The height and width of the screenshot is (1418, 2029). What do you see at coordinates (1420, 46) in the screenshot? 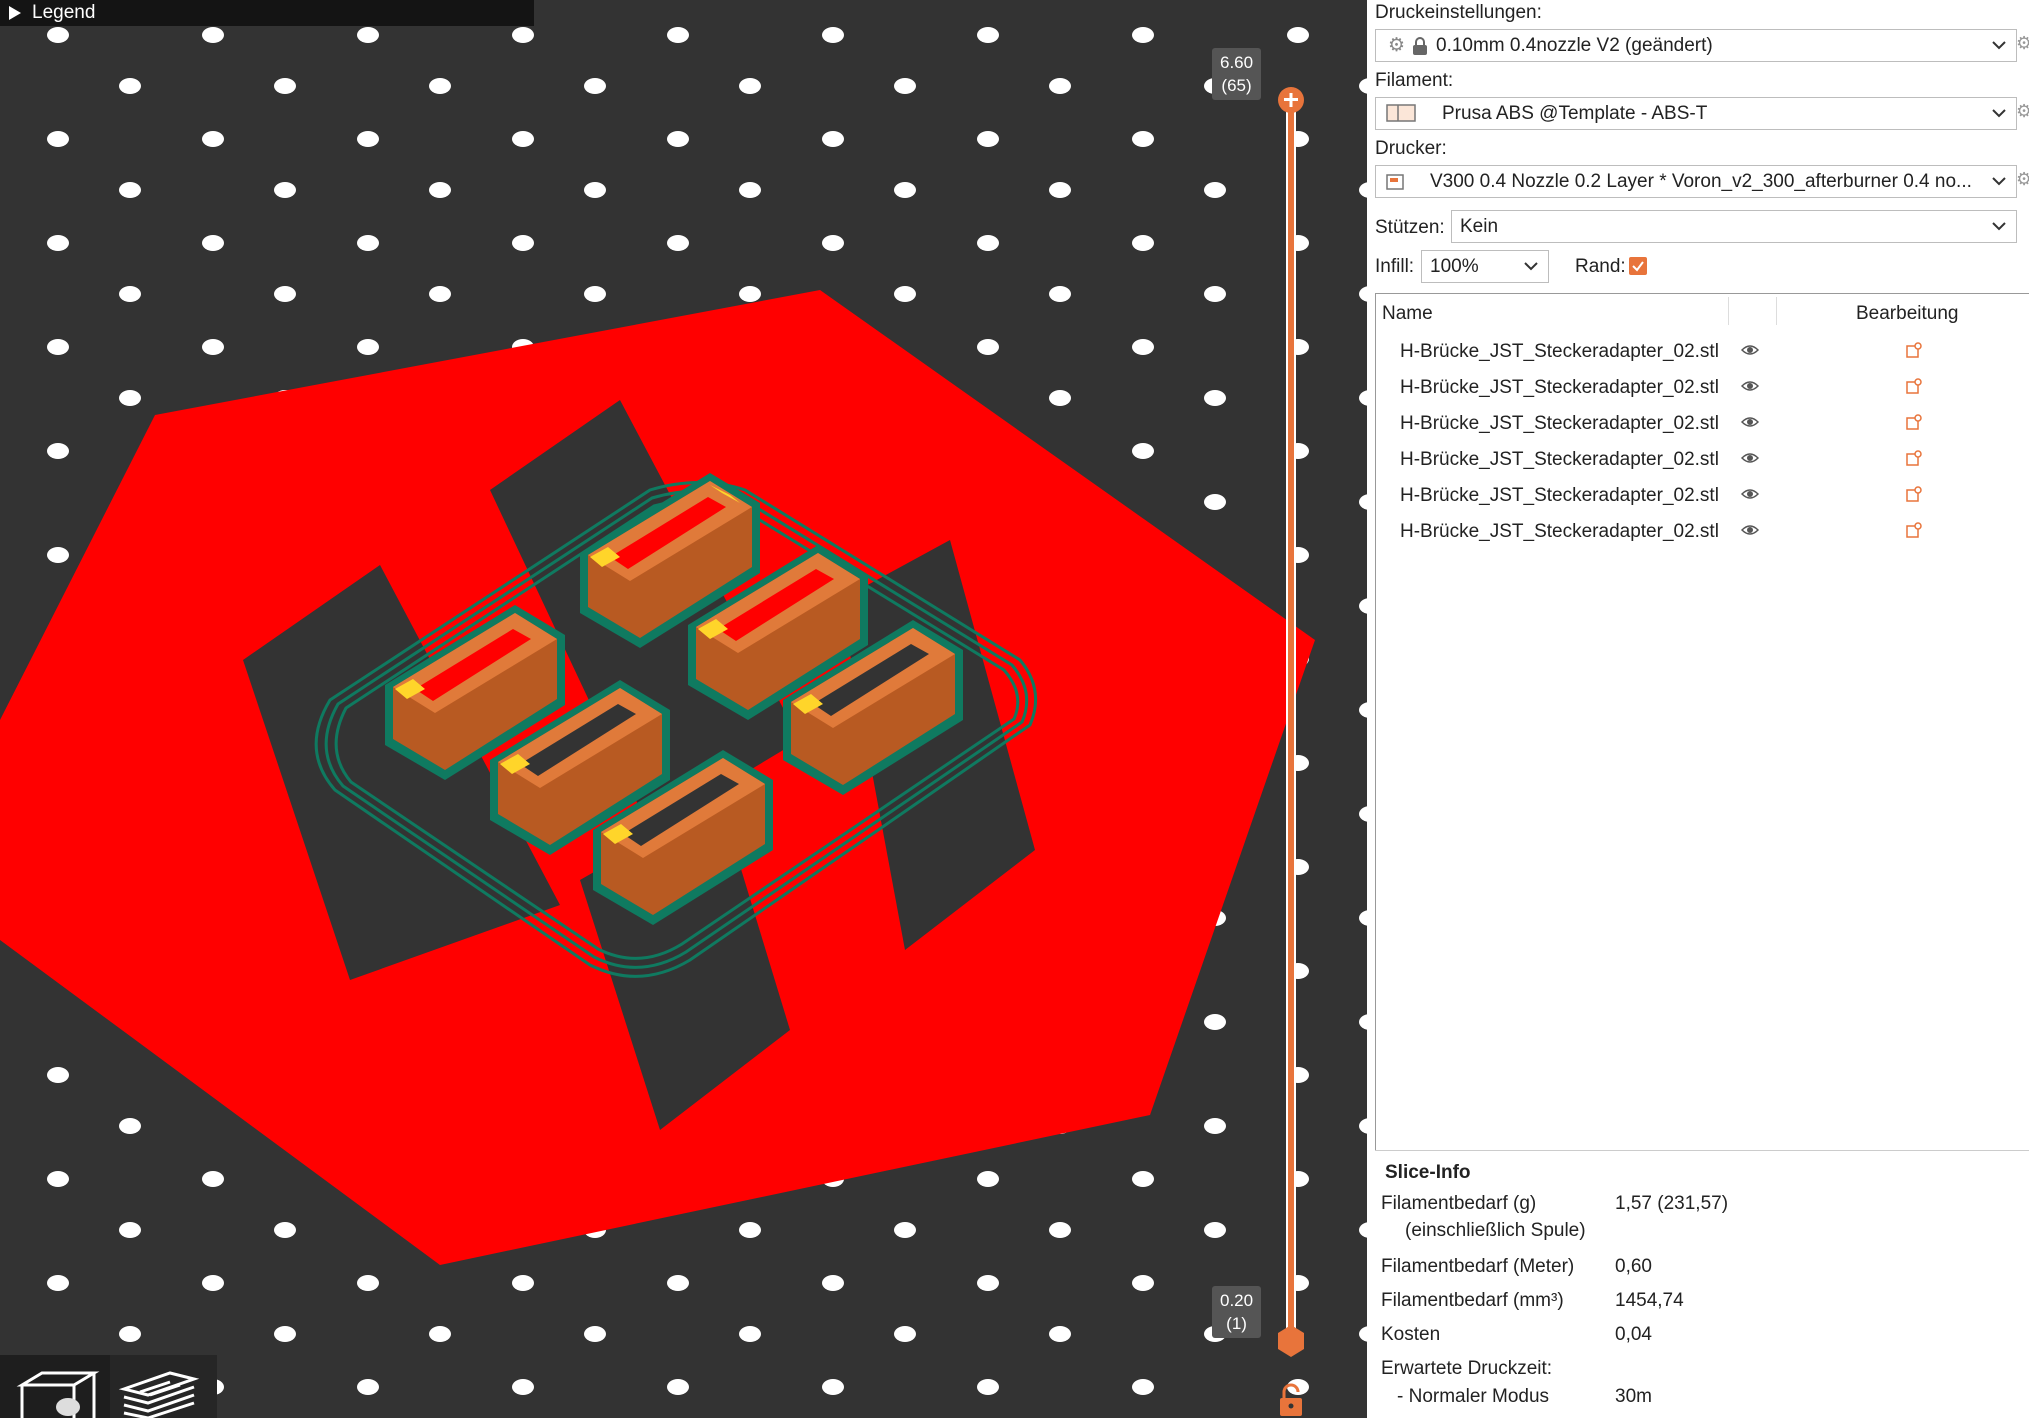
I see `lock-icon` at bounding box center [1420, 46].